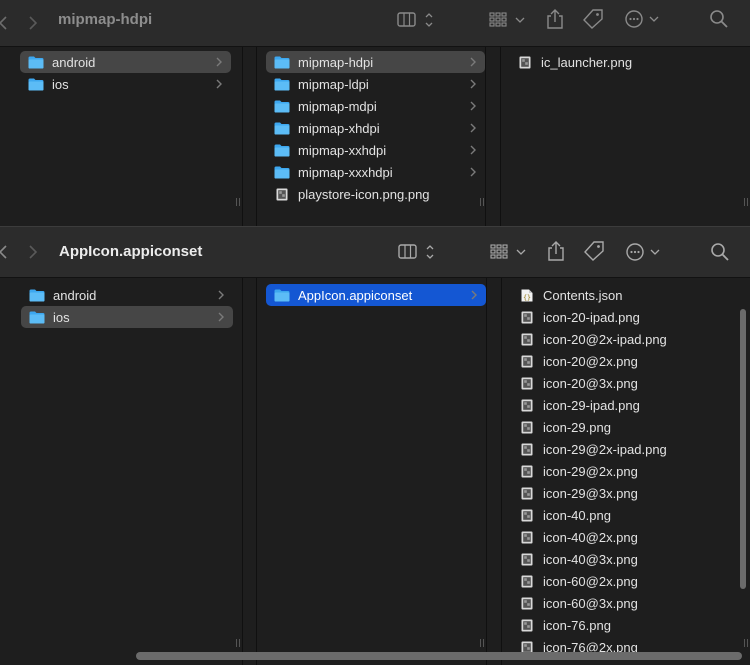 Image resolution: width=750 pixels, height=665 pixels. I want to click on file-item: icon-20@2x-ipad.png, so click(626, 339).